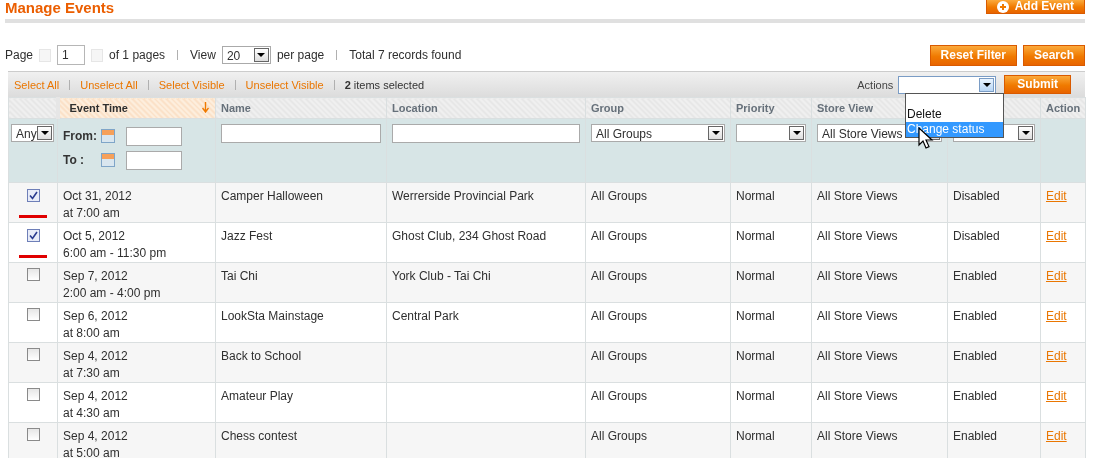 The width and height of the screenshot is (1093, 458). I want to click on actions-label: Actions, so click(875, 84).